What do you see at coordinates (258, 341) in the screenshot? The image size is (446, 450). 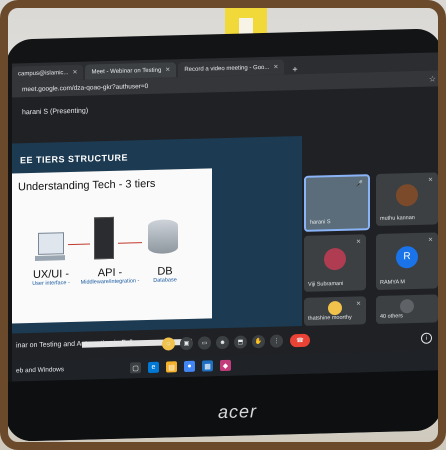 I see `raise-hand-icon: ✋` at bounding box center [258, 341].